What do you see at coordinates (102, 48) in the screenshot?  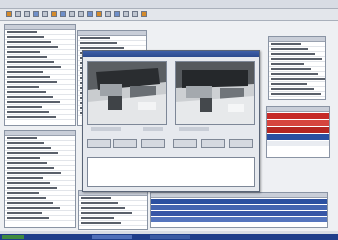 I see `device-list-item-text` at bounding box center [102, 48].